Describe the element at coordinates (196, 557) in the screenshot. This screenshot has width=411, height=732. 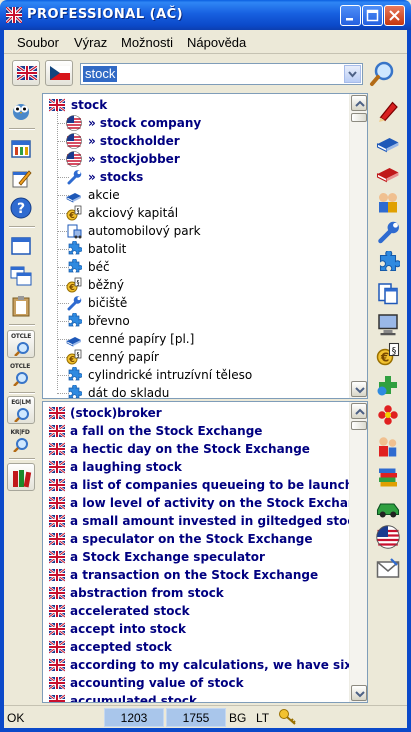
I see `phrase-item: a Stock Exchange speculator` at that location.